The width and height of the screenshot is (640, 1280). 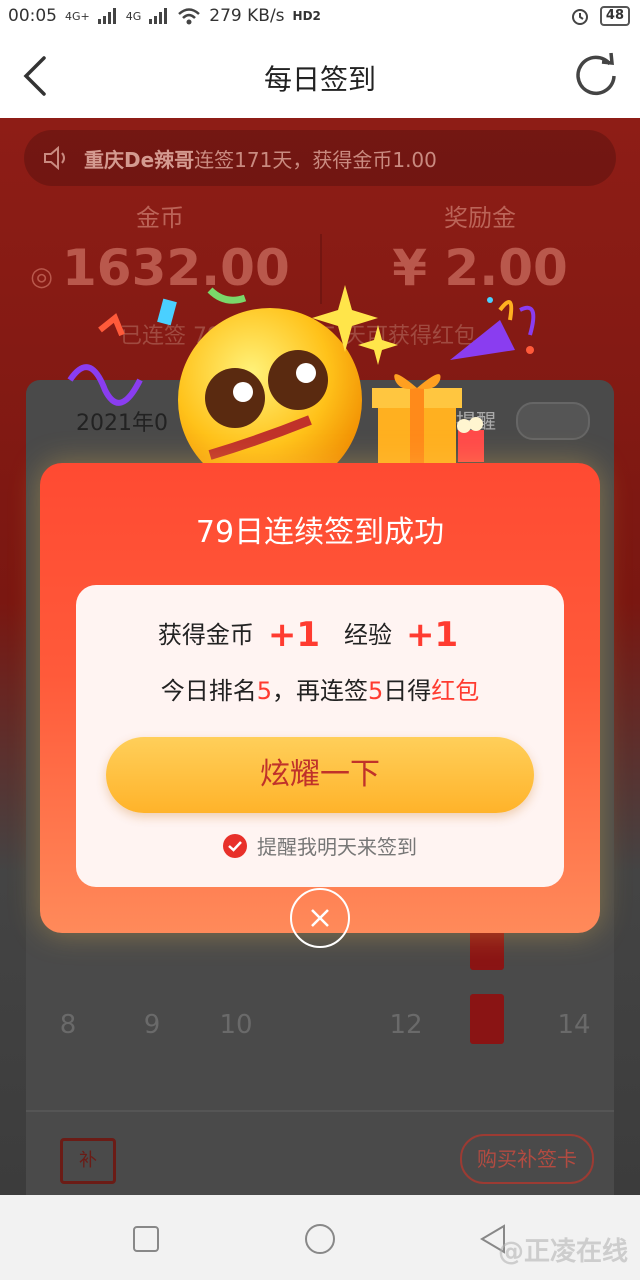 I want to click on exp-reward-value: +1, so click(x=432, y=635).